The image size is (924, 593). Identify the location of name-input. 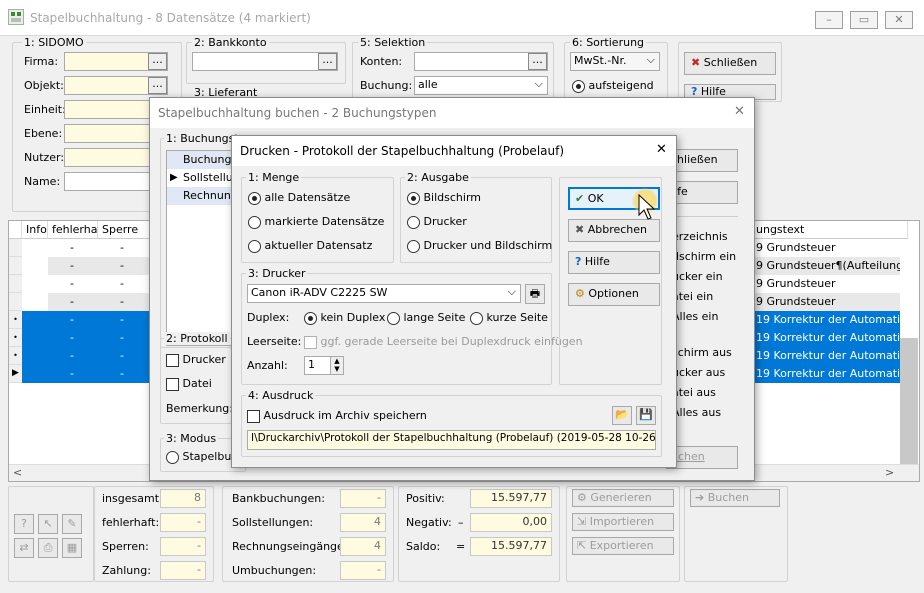
(109, 181).